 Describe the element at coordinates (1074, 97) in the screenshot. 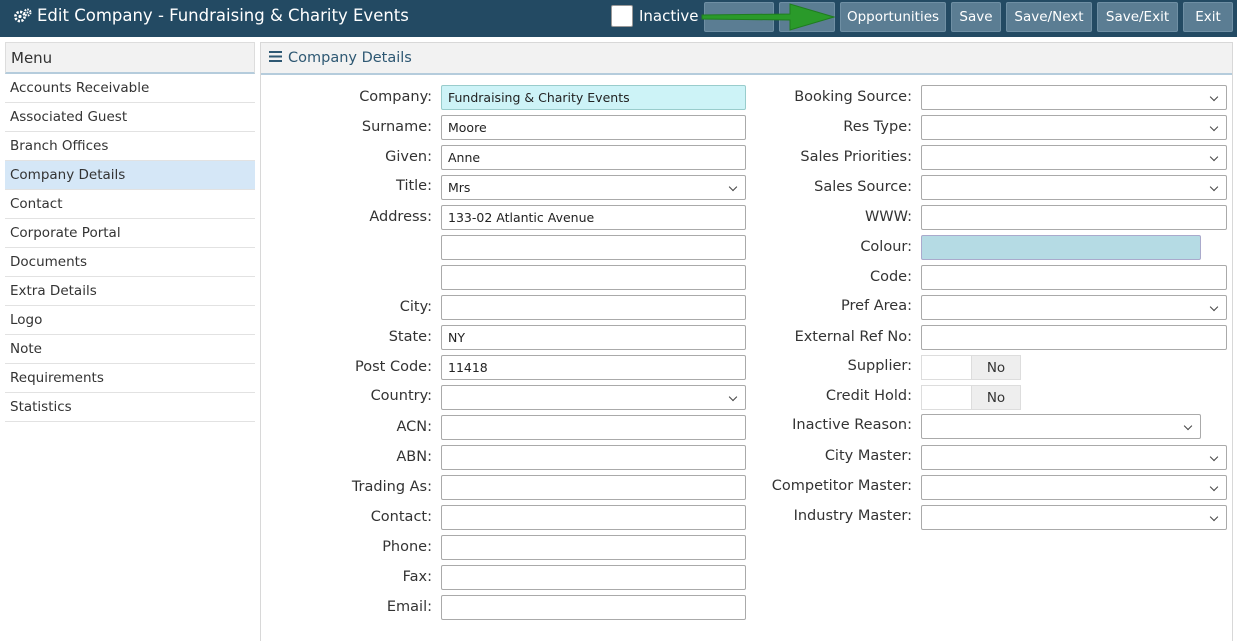

I see `booking-source-select` at that location.